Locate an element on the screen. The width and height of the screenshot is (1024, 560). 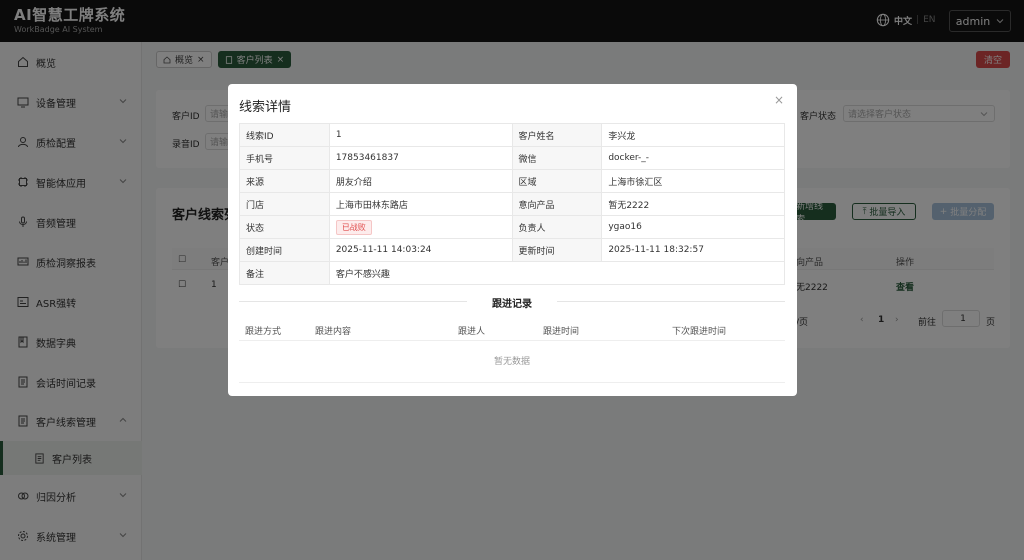
field-label: 备注 is located at coordinates (284, 273).